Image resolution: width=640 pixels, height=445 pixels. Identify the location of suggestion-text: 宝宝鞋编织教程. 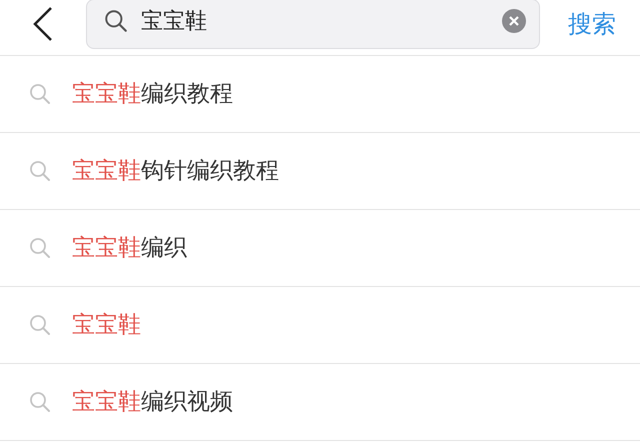
(152, 94).